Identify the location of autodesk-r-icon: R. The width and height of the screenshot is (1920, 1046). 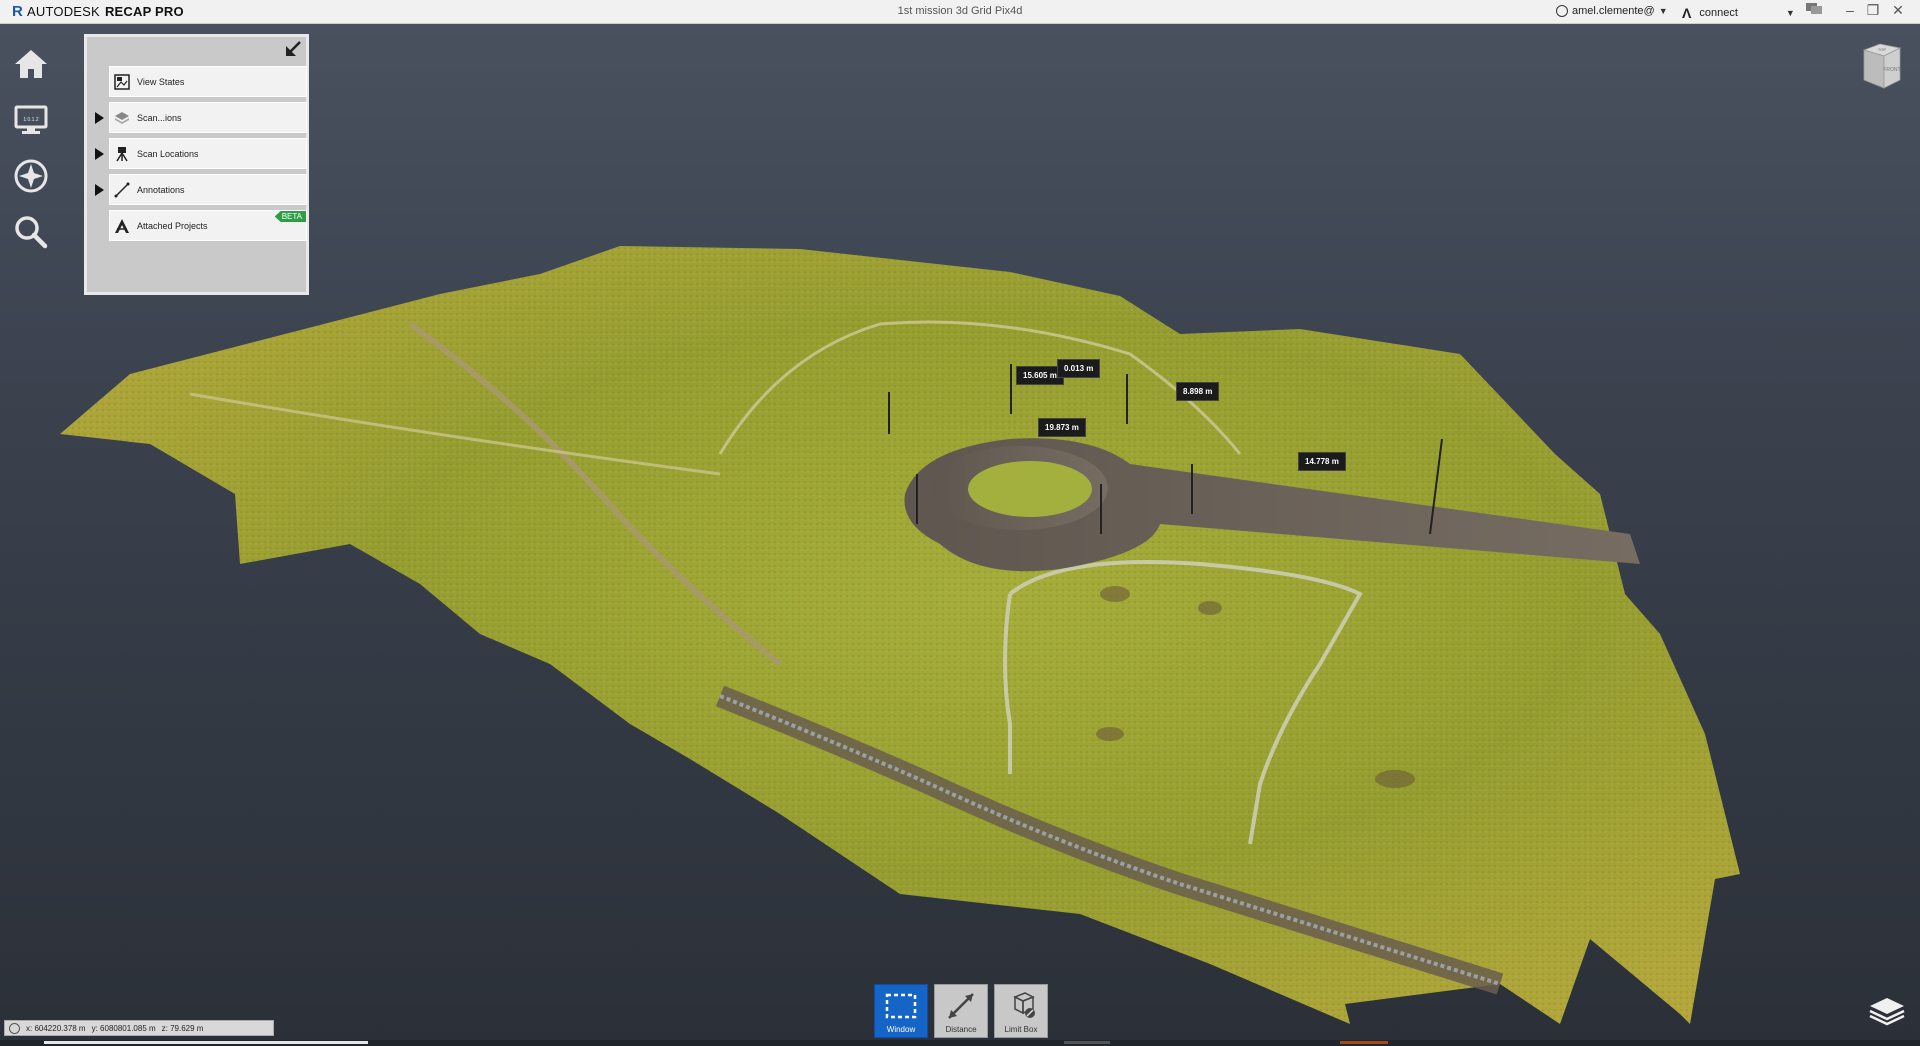
(18, 11).